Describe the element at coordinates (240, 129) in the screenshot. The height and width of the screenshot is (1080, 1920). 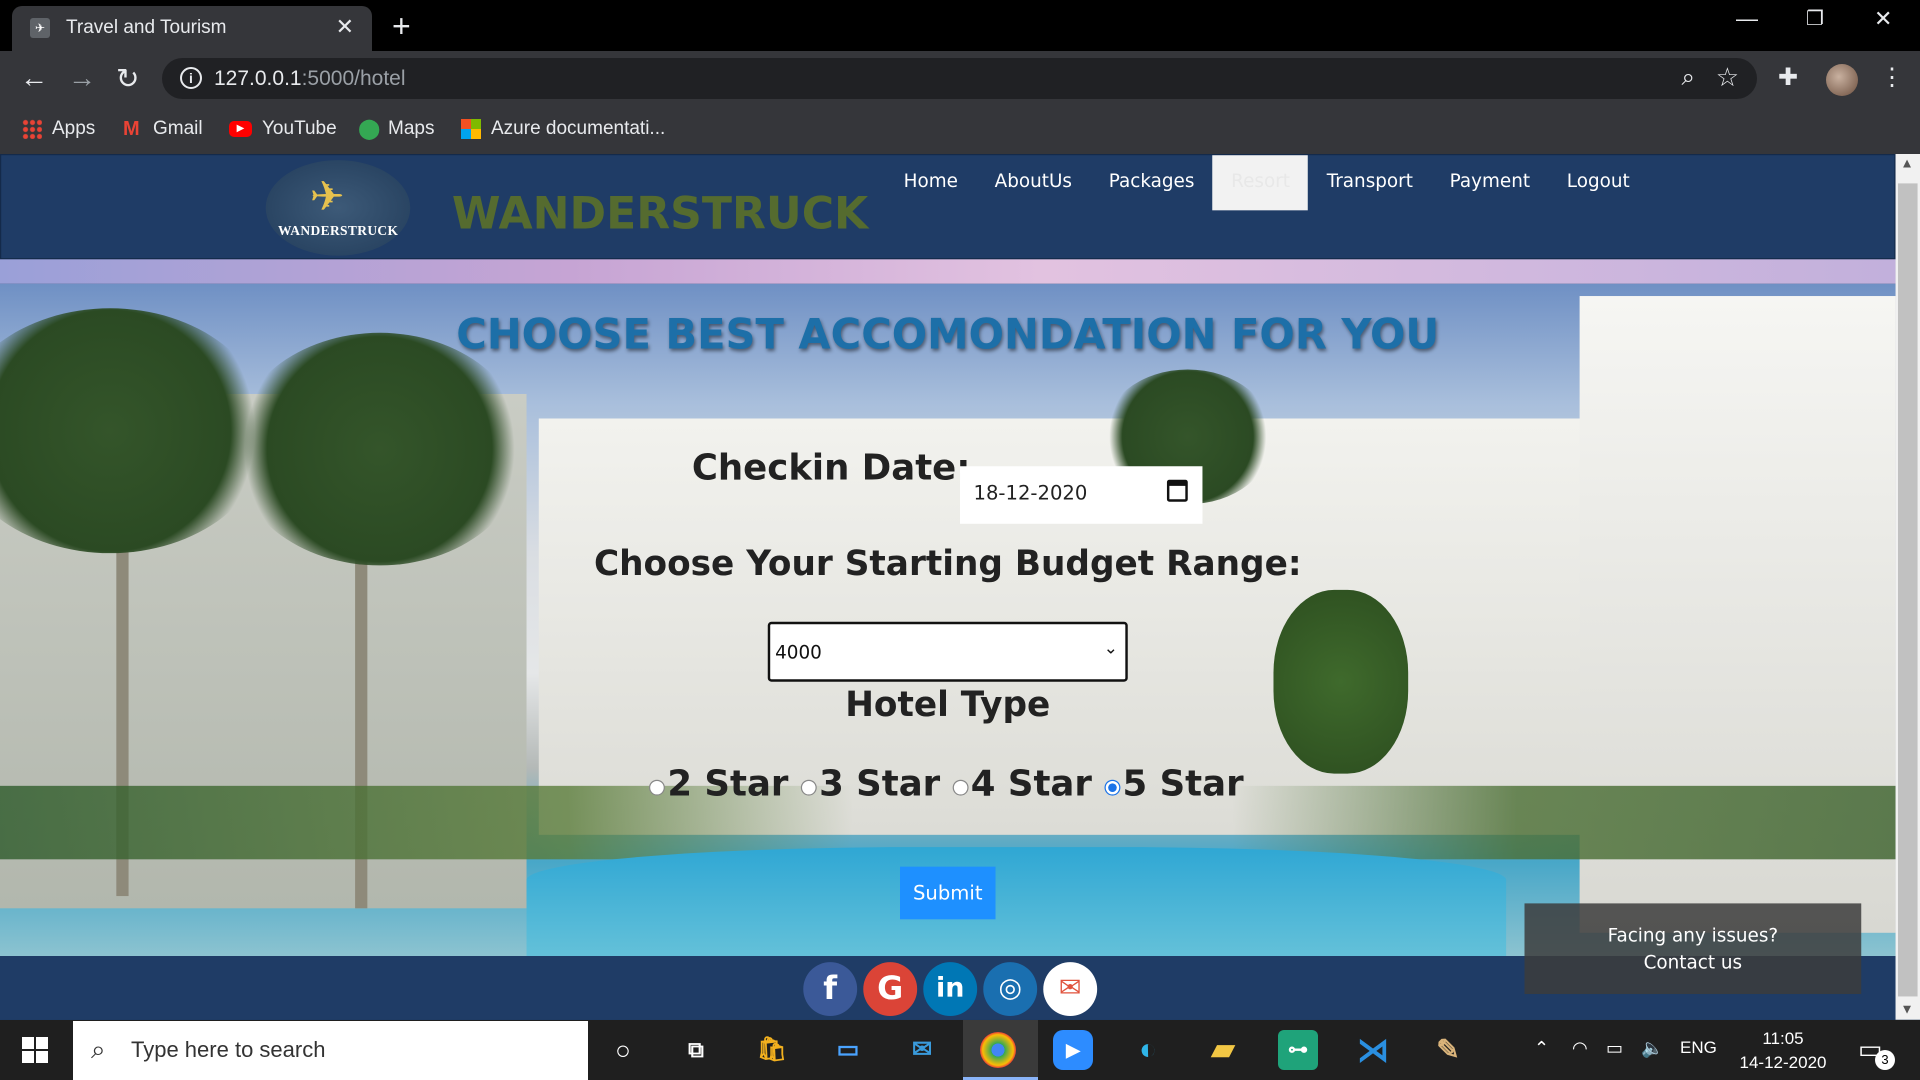
I see `youtube-icon: ▶` at that location.